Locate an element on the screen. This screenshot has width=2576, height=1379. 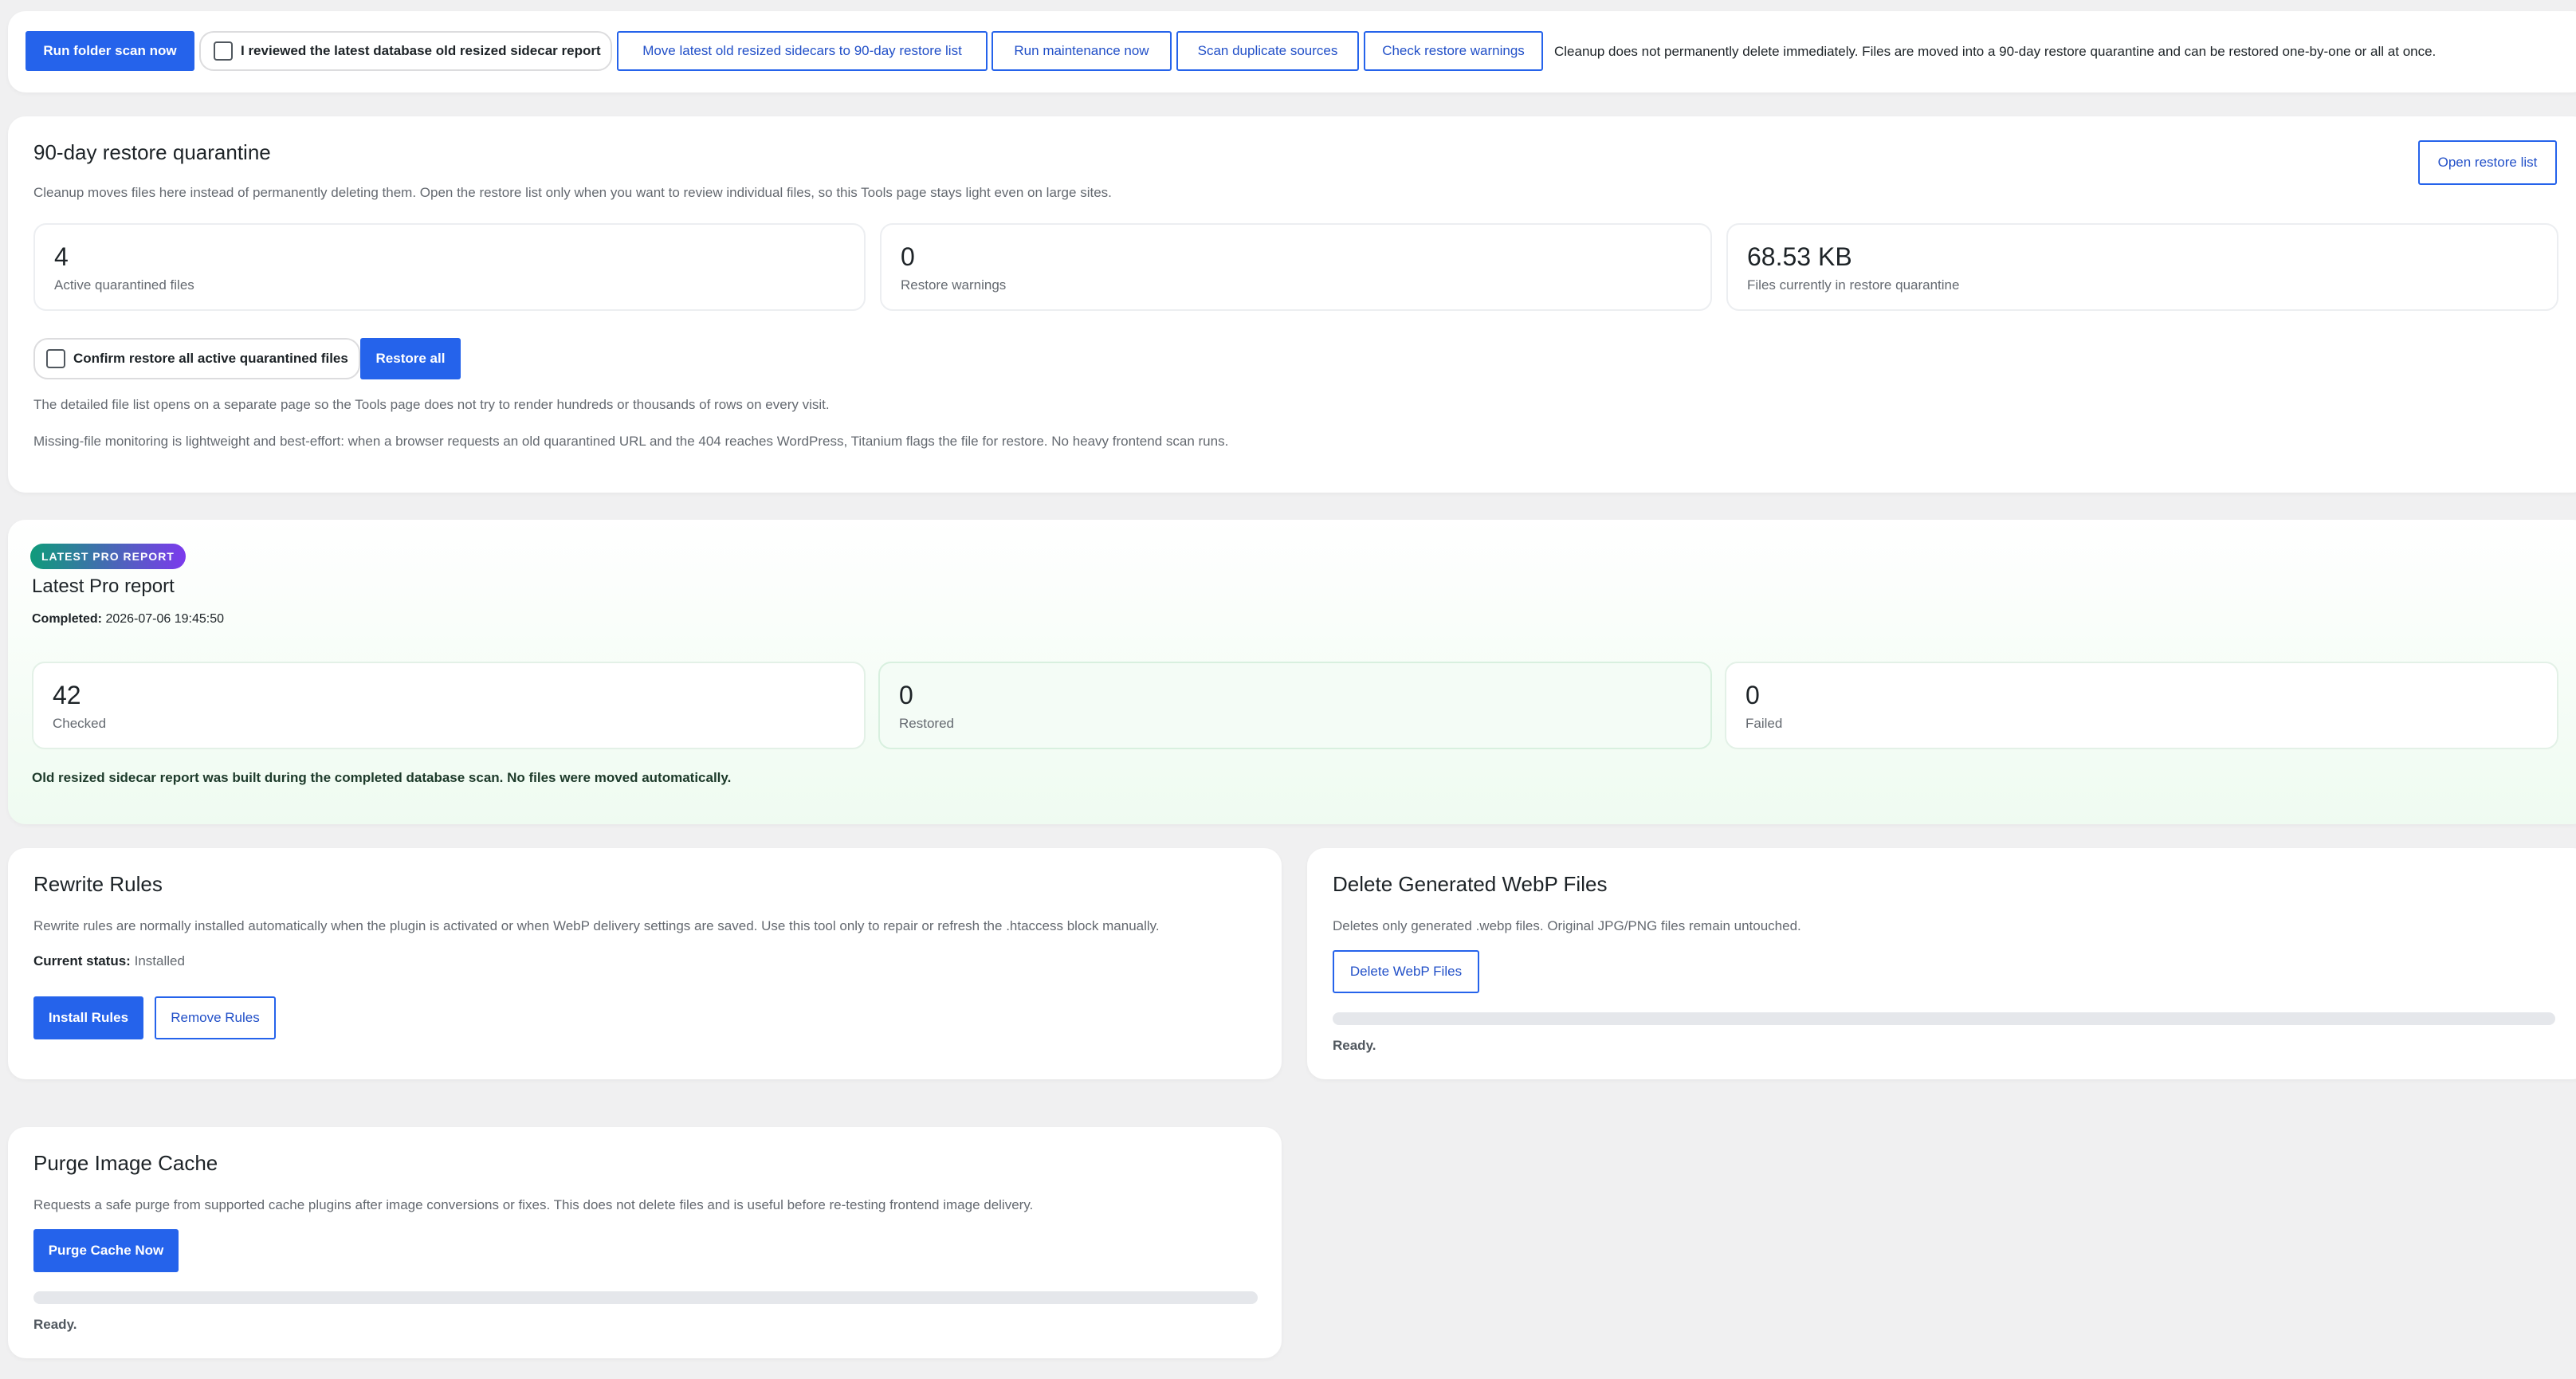
delete-webp-progress is located at coordinates (1944, 1019).